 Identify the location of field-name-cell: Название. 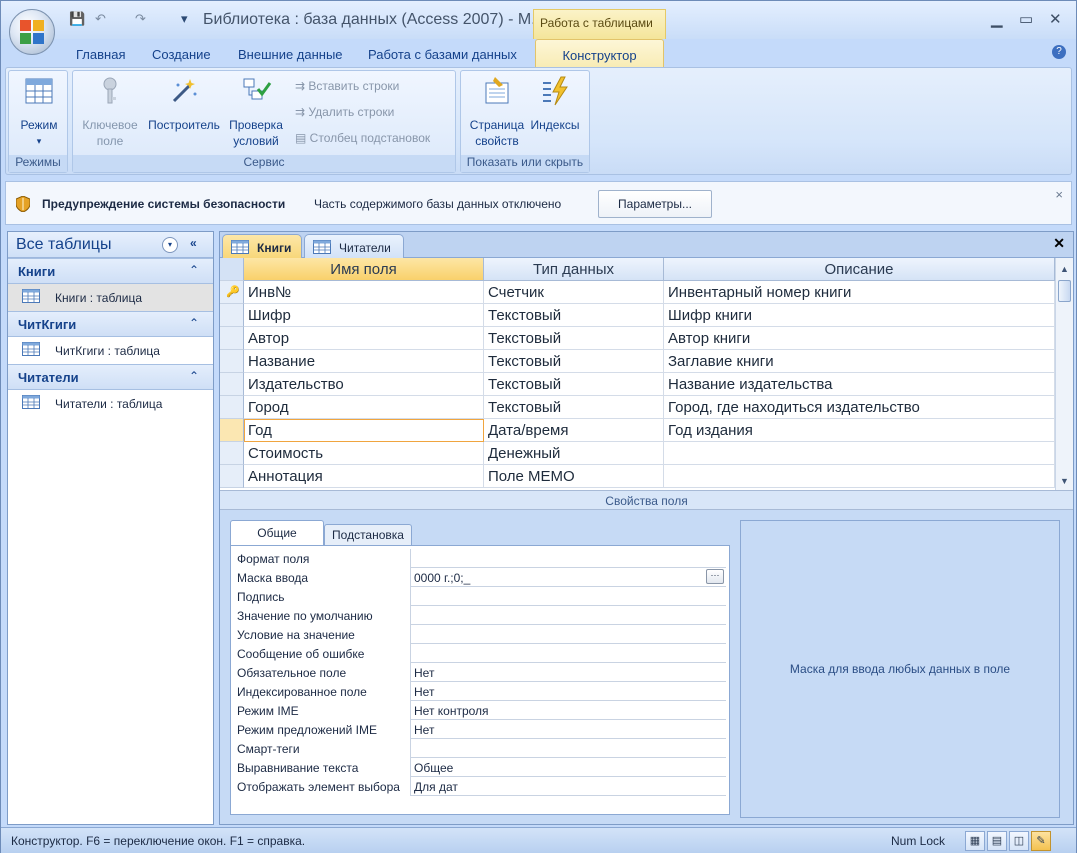
(364, 361).